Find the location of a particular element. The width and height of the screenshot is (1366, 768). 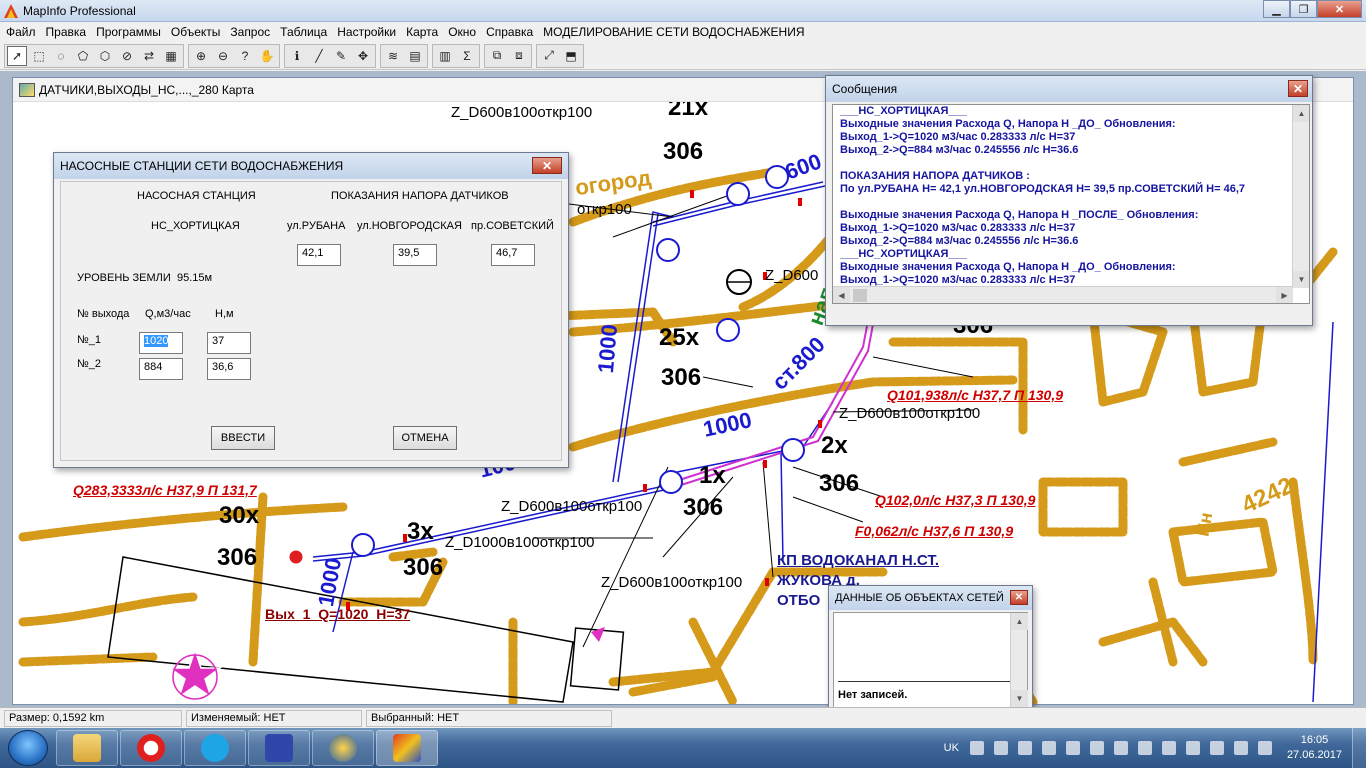

map-label: 25x is located at coordinates (679, 337).